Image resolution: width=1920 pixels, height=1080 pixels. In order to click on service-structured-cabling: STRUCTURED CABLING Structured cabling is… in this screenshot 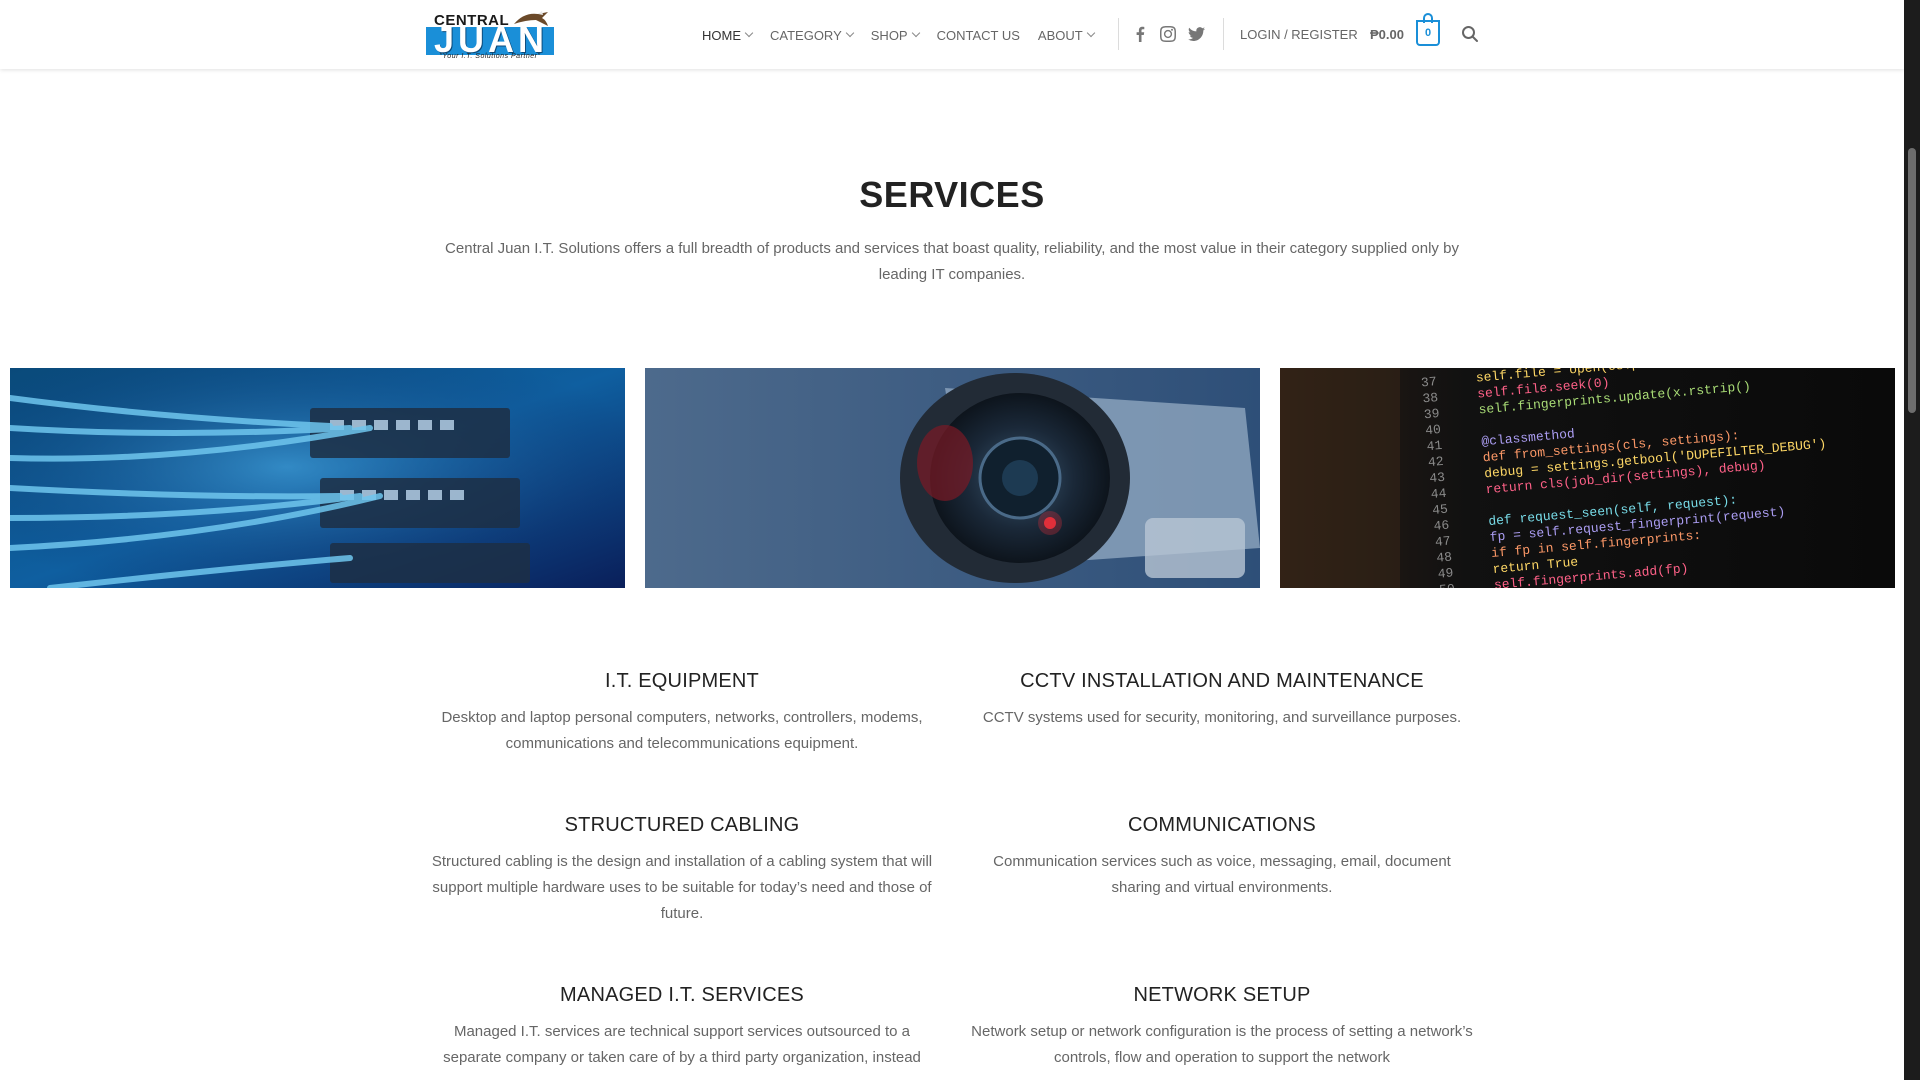, I will do `click(682, 870)`.